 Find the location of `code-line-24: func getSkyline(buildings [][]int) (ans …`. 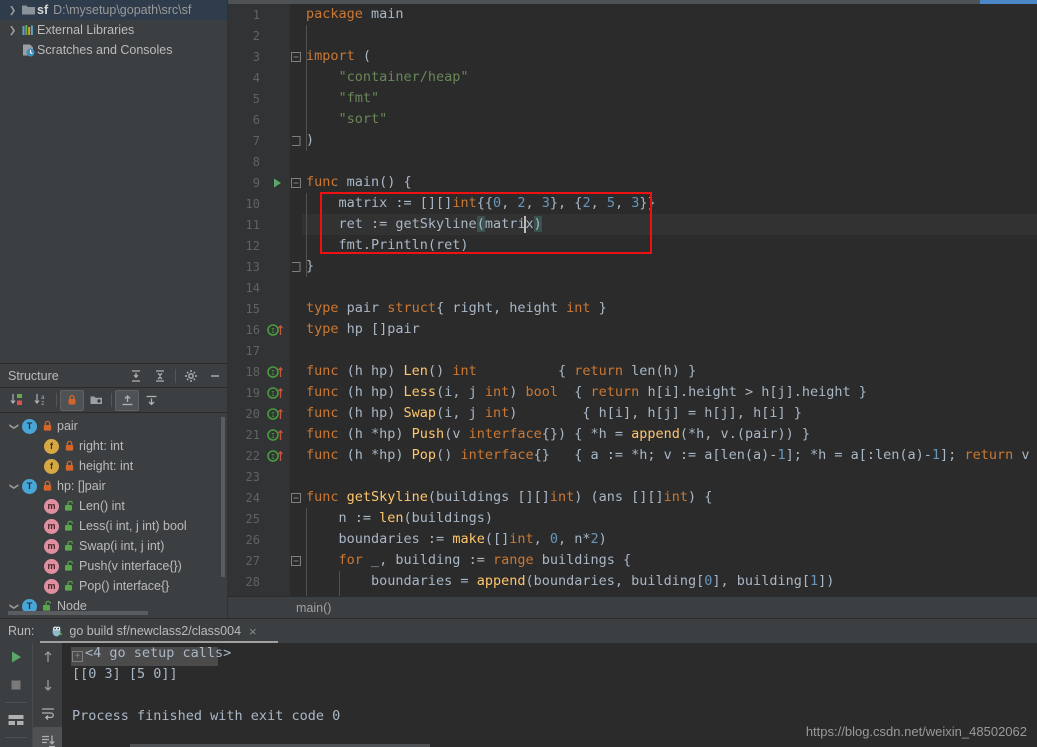

code-line-24: func getSkyline(buildings [][]int) (ans … is located at coordinates (507, 497).